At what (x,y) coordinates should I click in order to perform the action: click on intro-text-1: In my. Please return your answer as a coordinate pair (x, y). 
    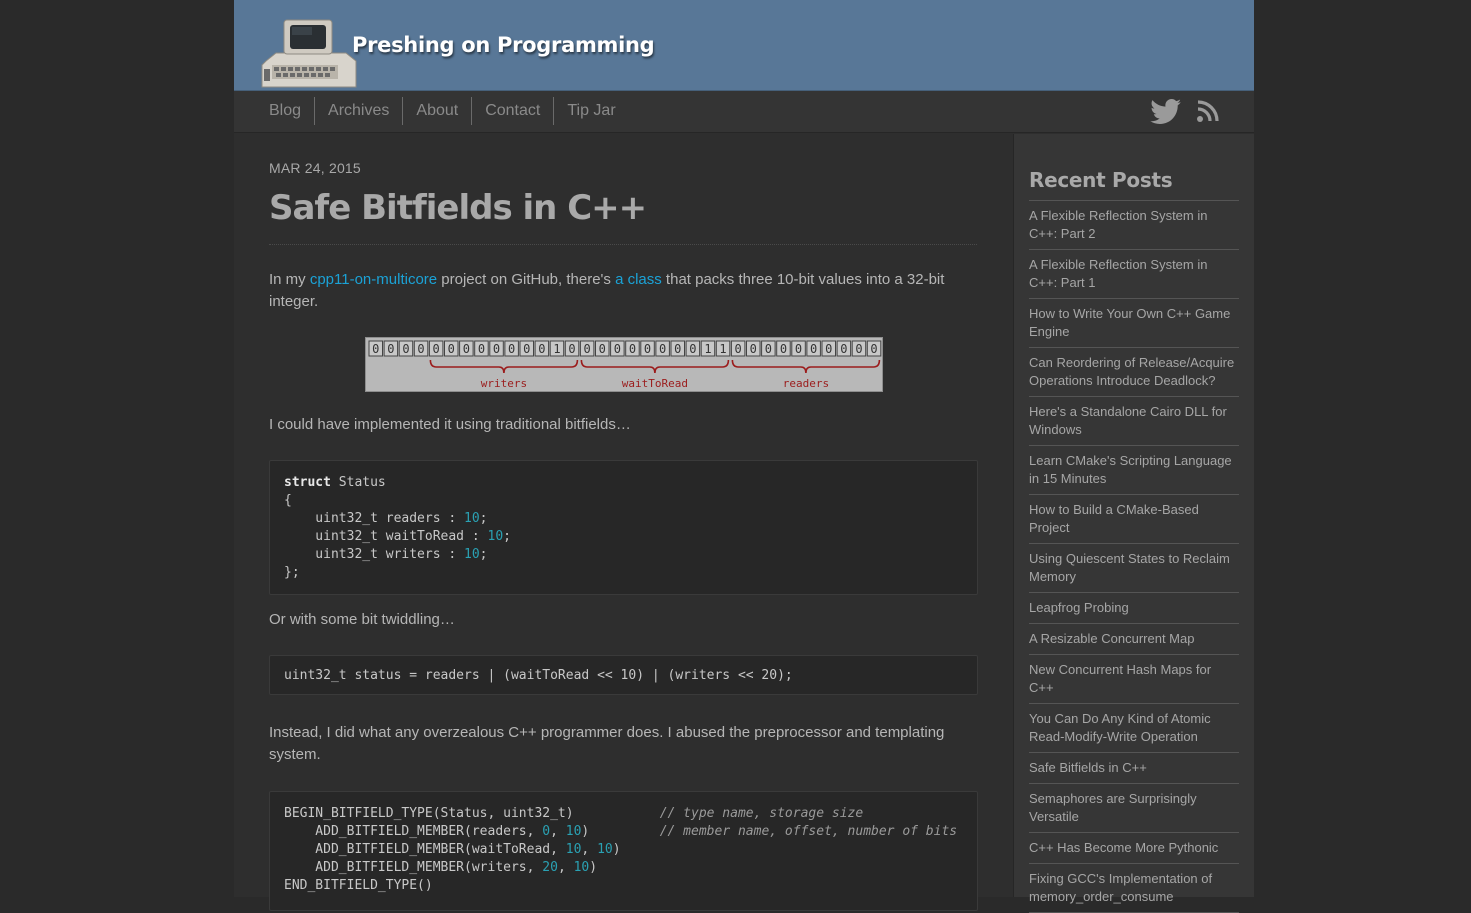
    Looking at the image, I should click on (289, 279).